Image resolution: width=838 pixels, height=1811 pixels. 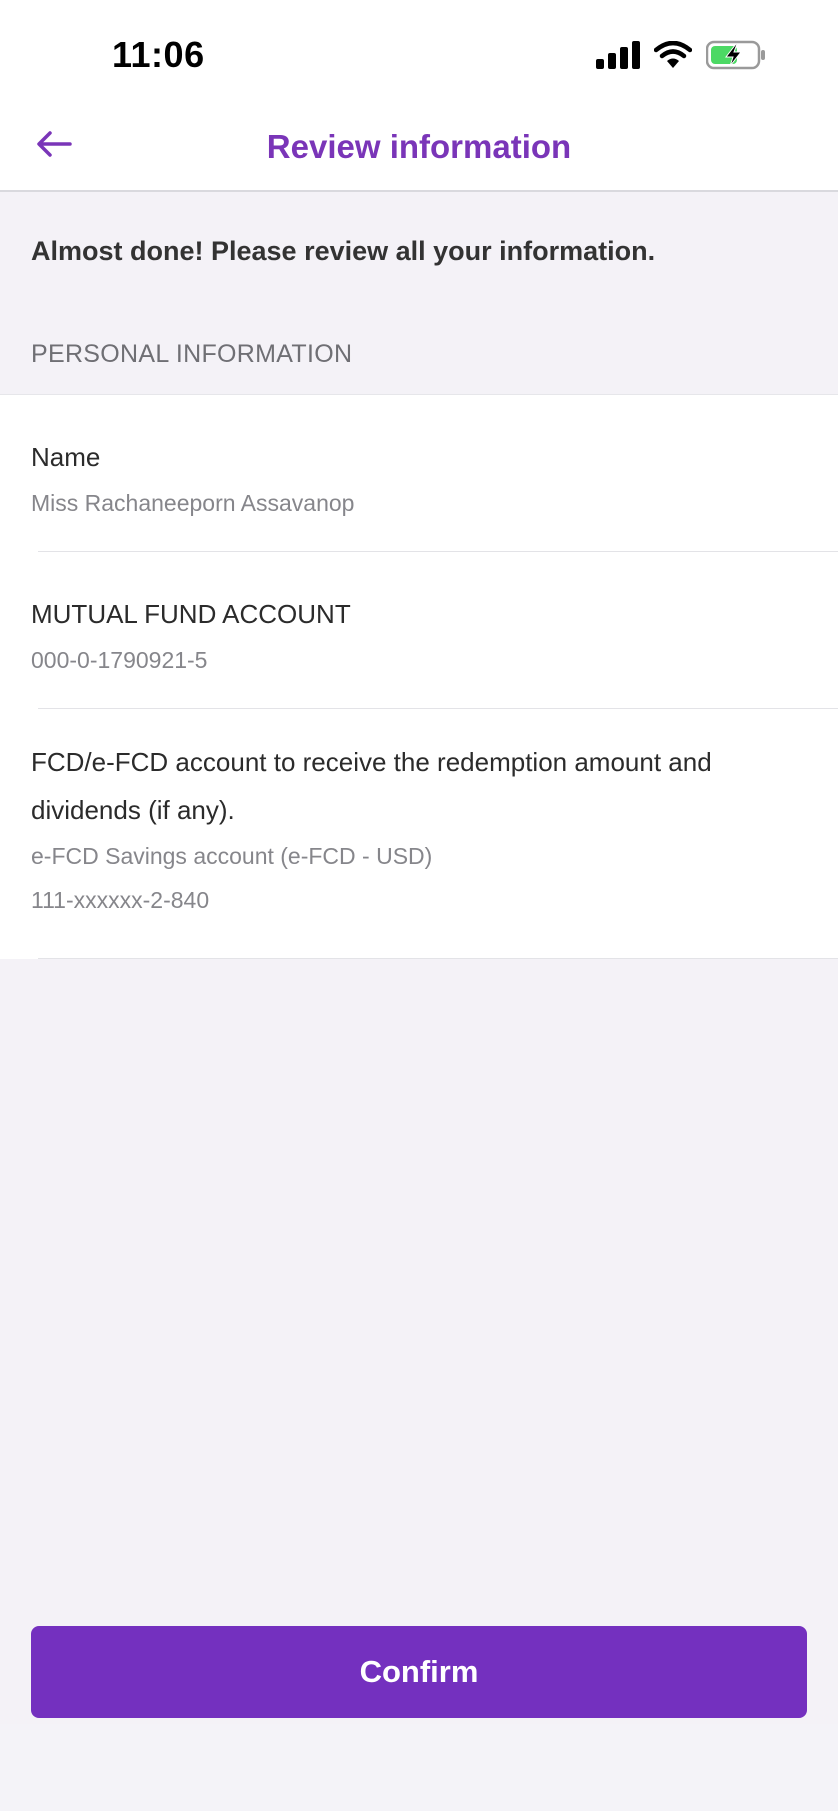 What do you see at coordinates (419, 1767) in the screenshot?
I see `bottom-safe-area` at bounding box center [419, 1767].